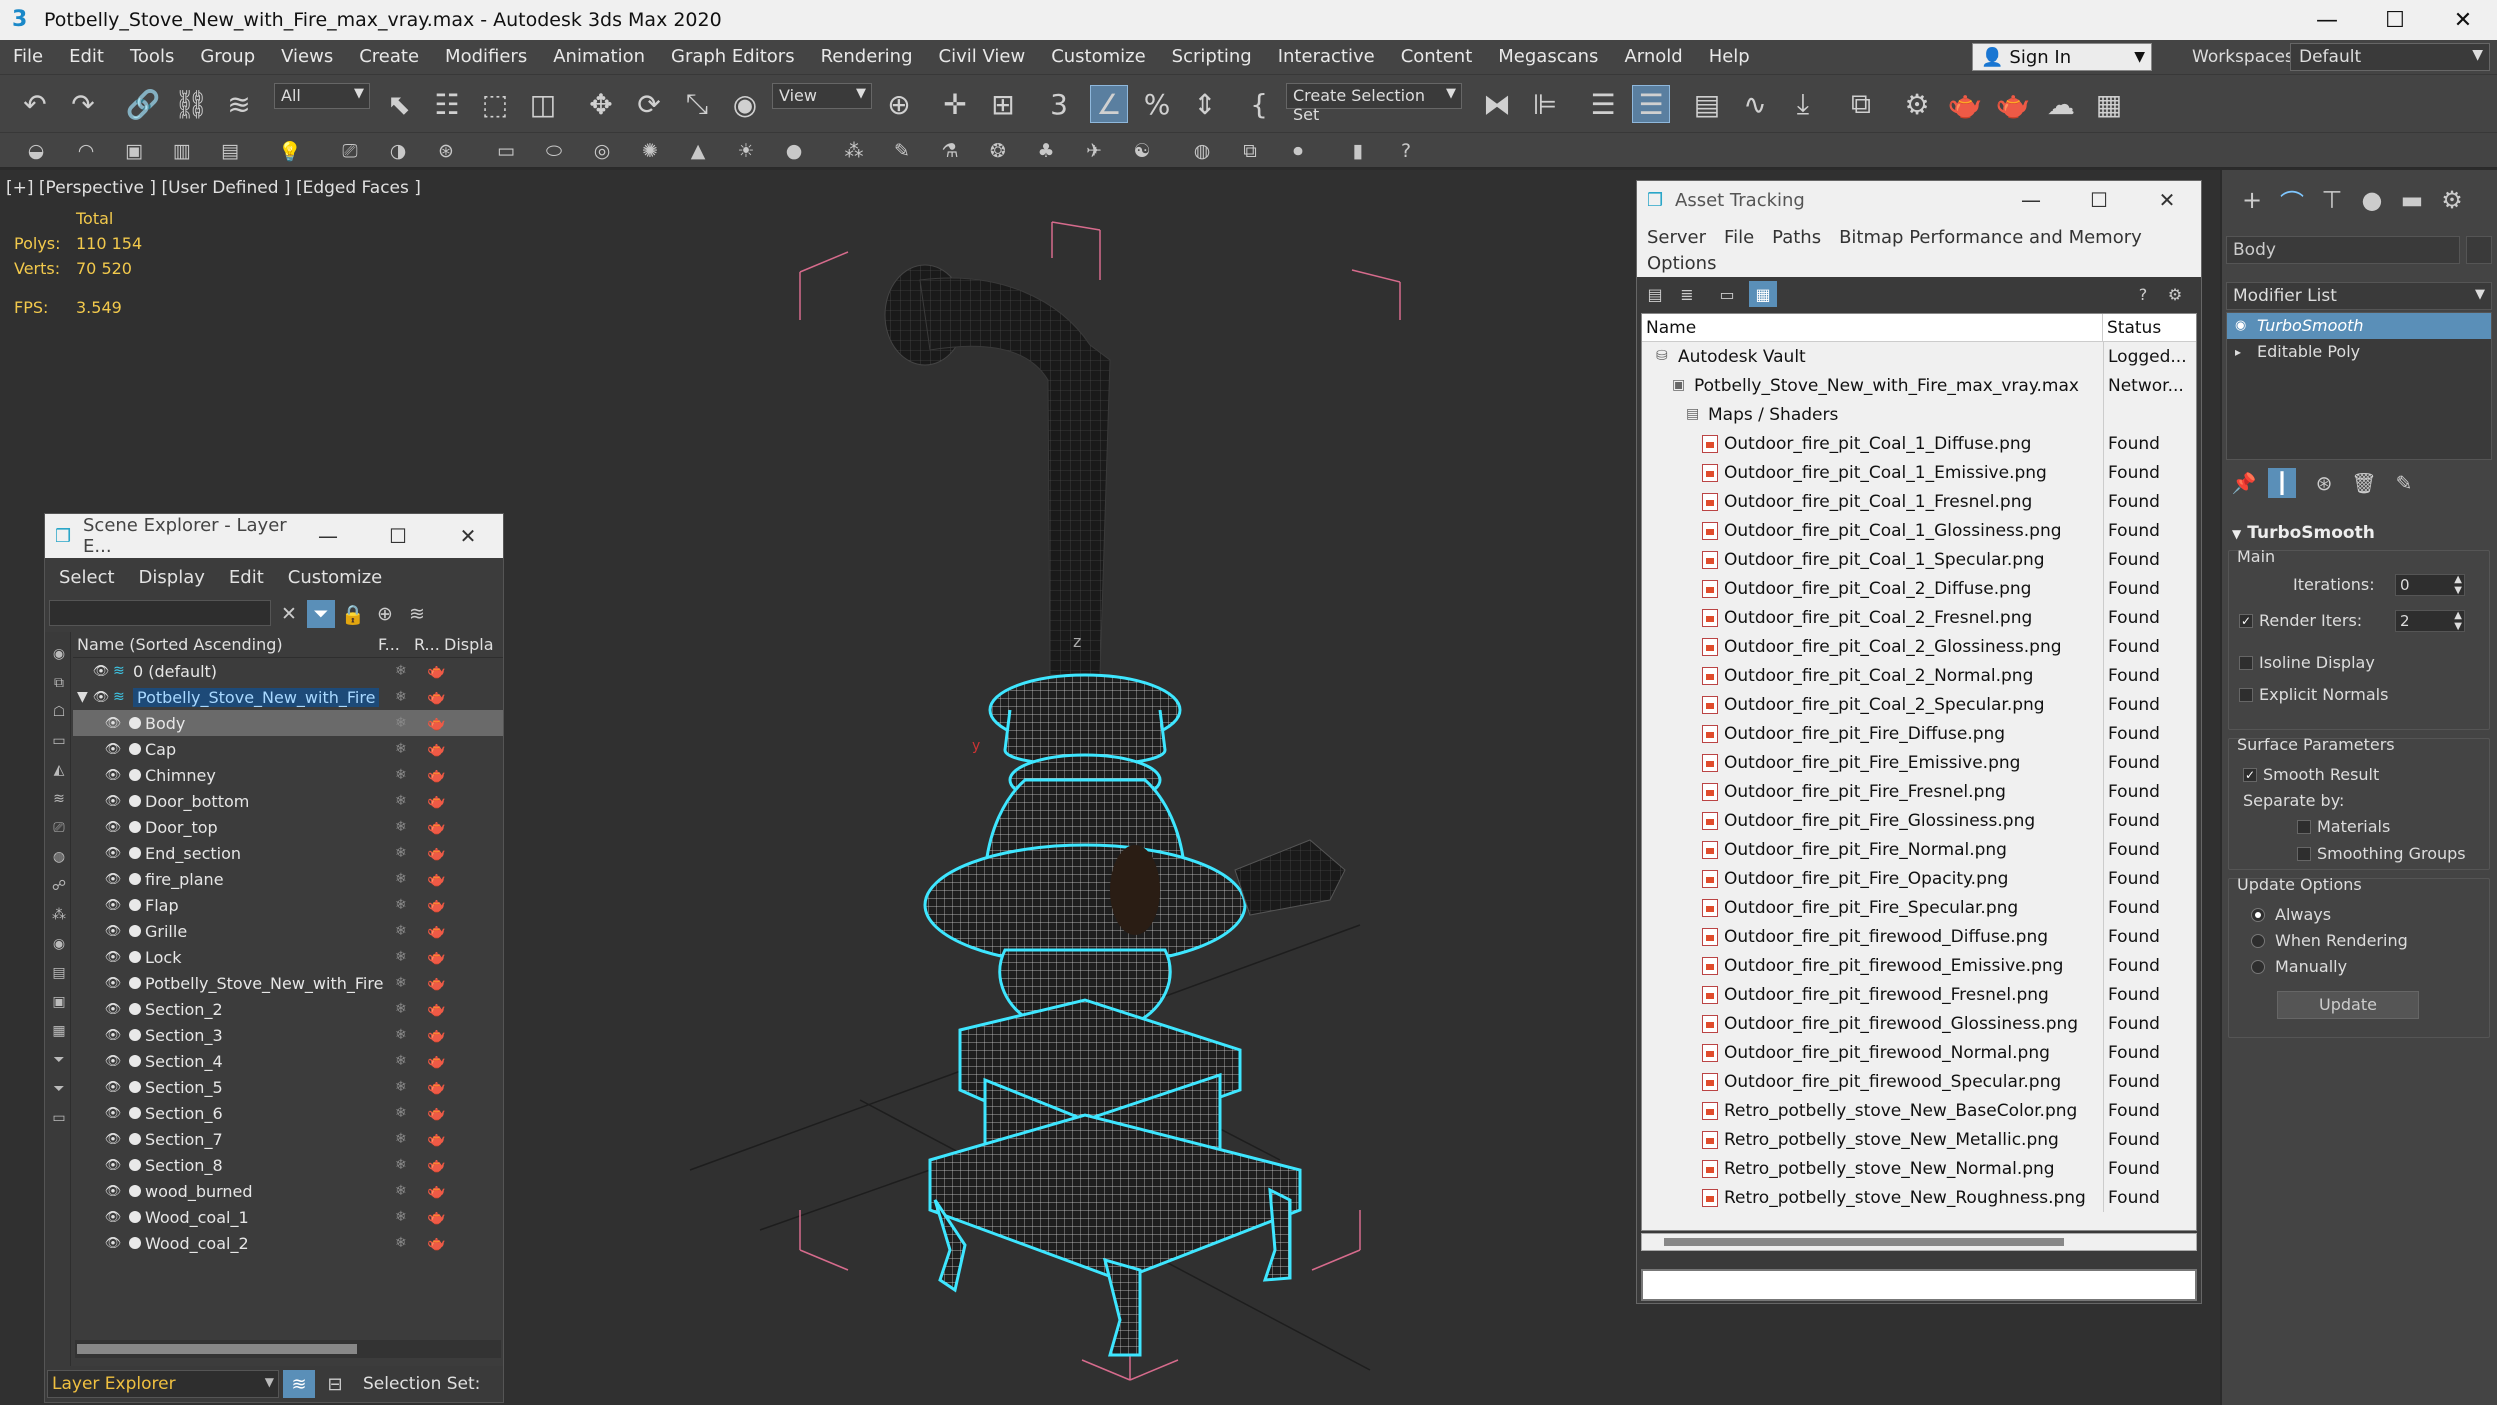 The image size is (2497, 1405). Describe the element at coordinates (1358, 151) in the screenshot. I see `script-icon: ▮` at that location.